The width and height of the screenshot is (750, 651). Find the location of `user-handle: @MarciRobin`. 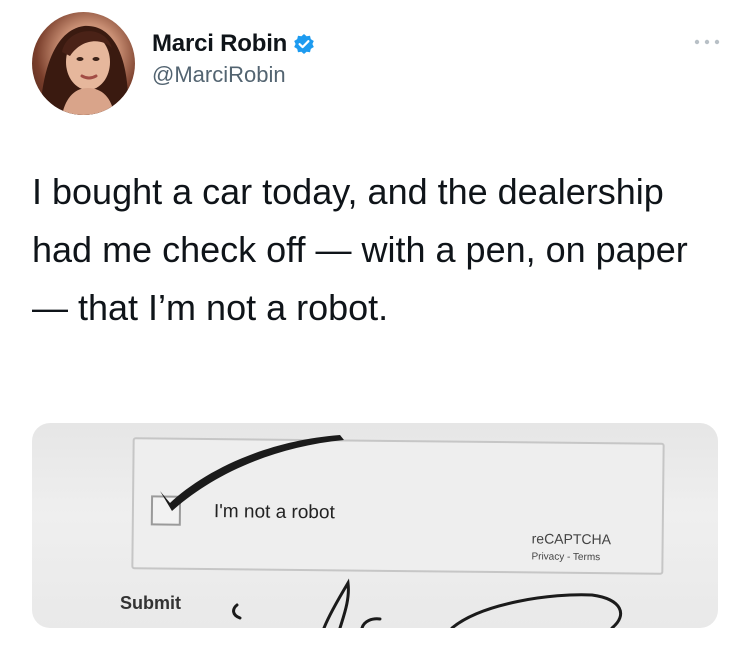

user-handle: @MarciRobin is located at coordinates (233, 75).